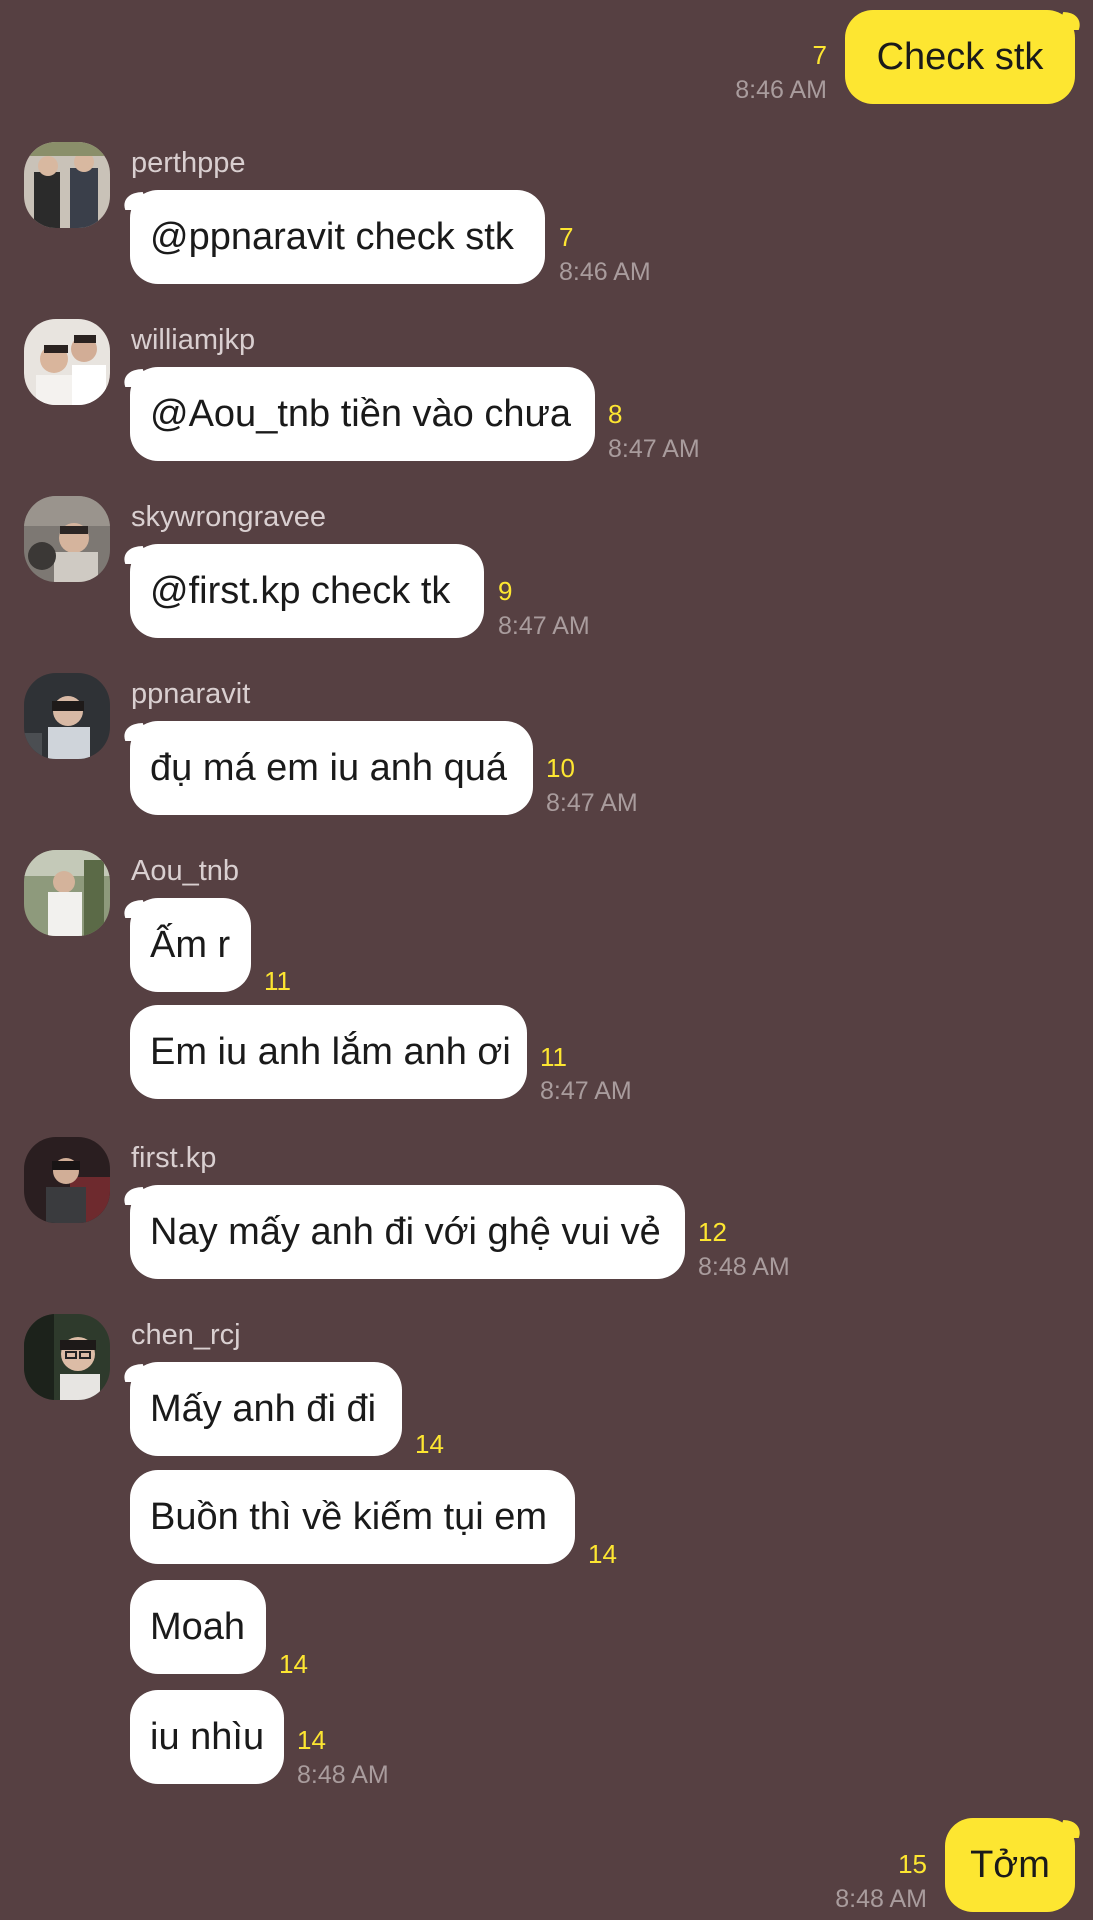 The height and width of the screenshot is (1920, 1093). I want to click on message-text: @first.kp check tk, so click(300, 590).